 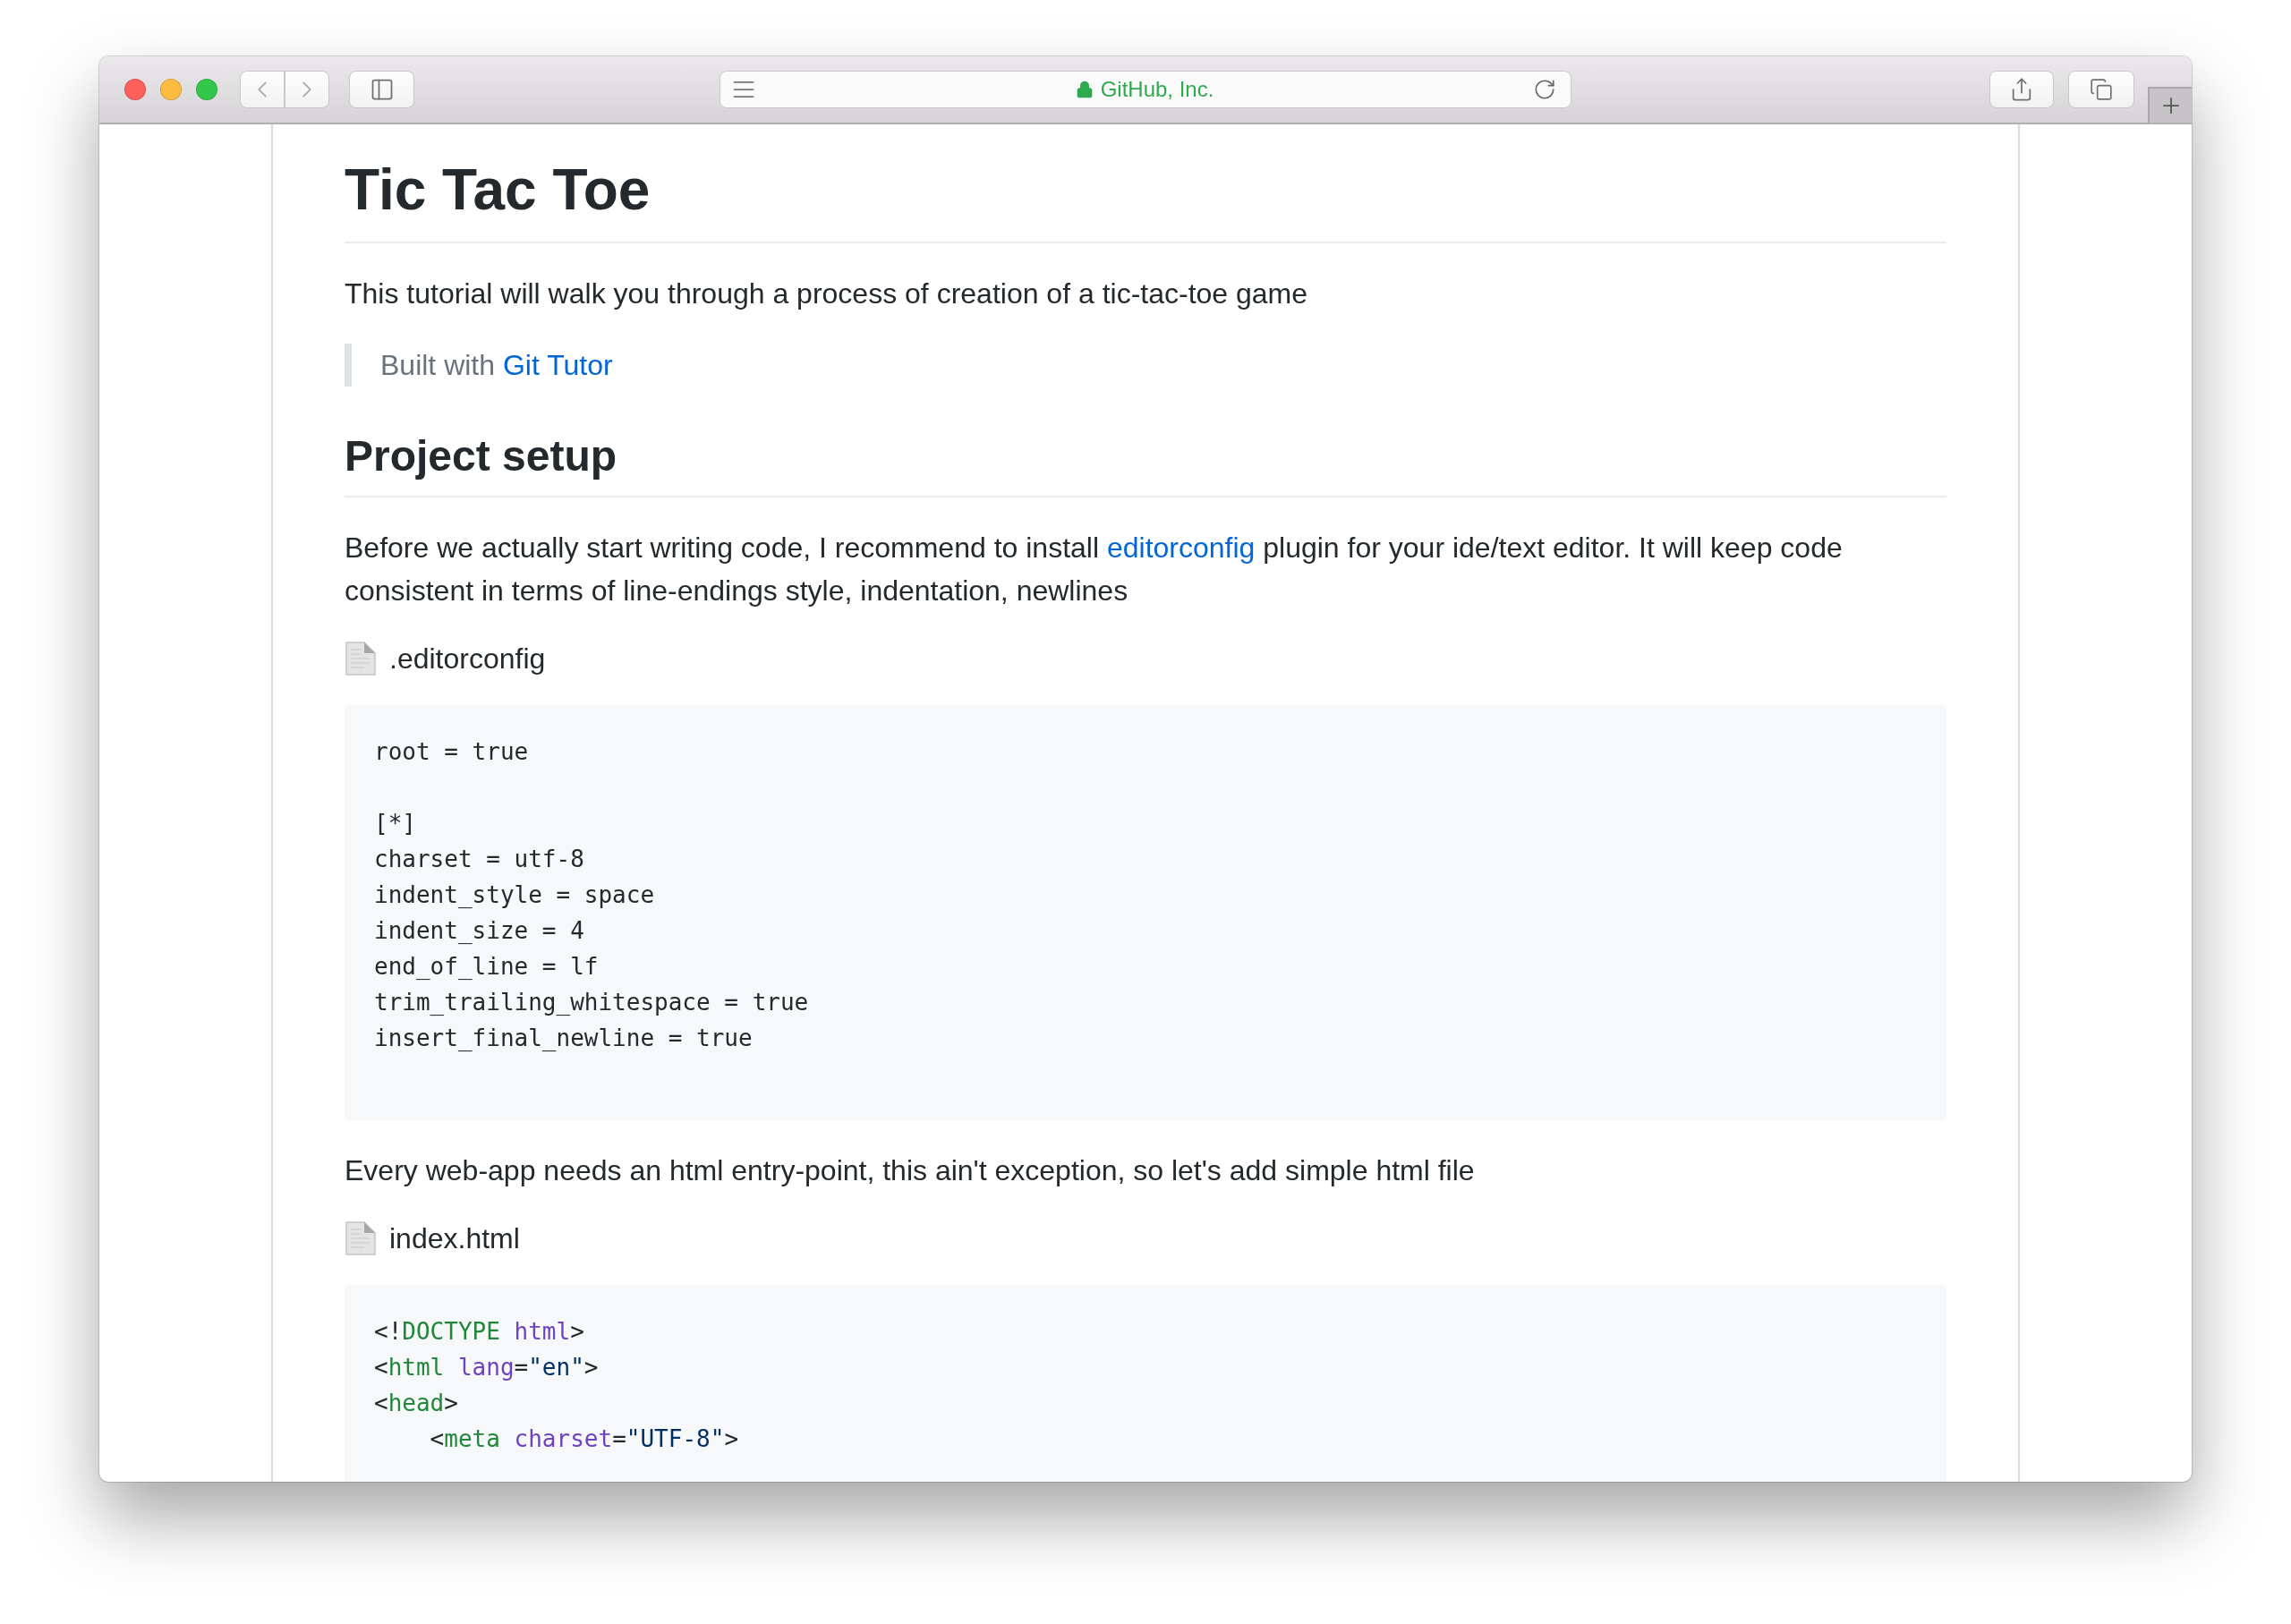 What do you see at coordinates (480, 1332) in the screenshot?
I see `code-line: <!DOCTYPE html>` at bounding box center [480, 1332].